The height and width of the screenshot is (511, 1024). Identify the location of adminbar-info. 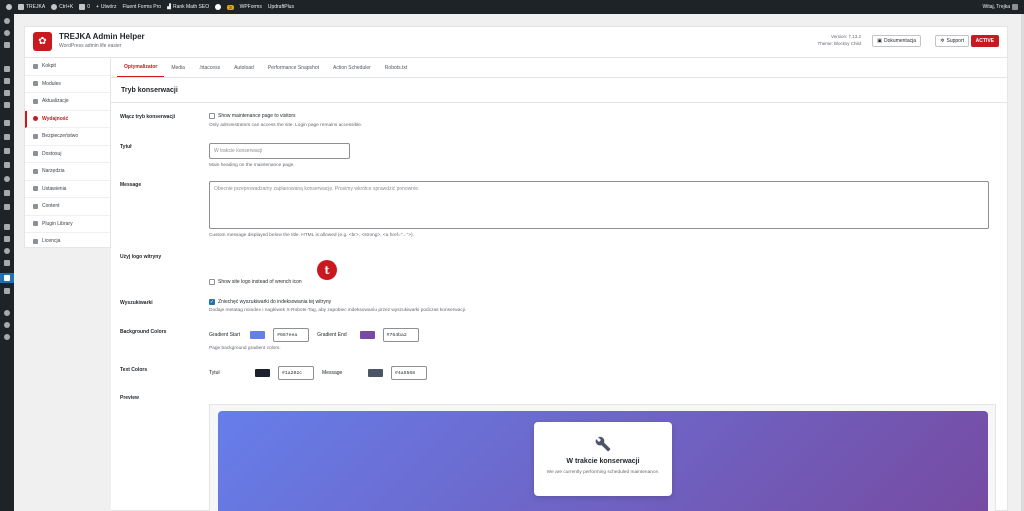
(218, 7).